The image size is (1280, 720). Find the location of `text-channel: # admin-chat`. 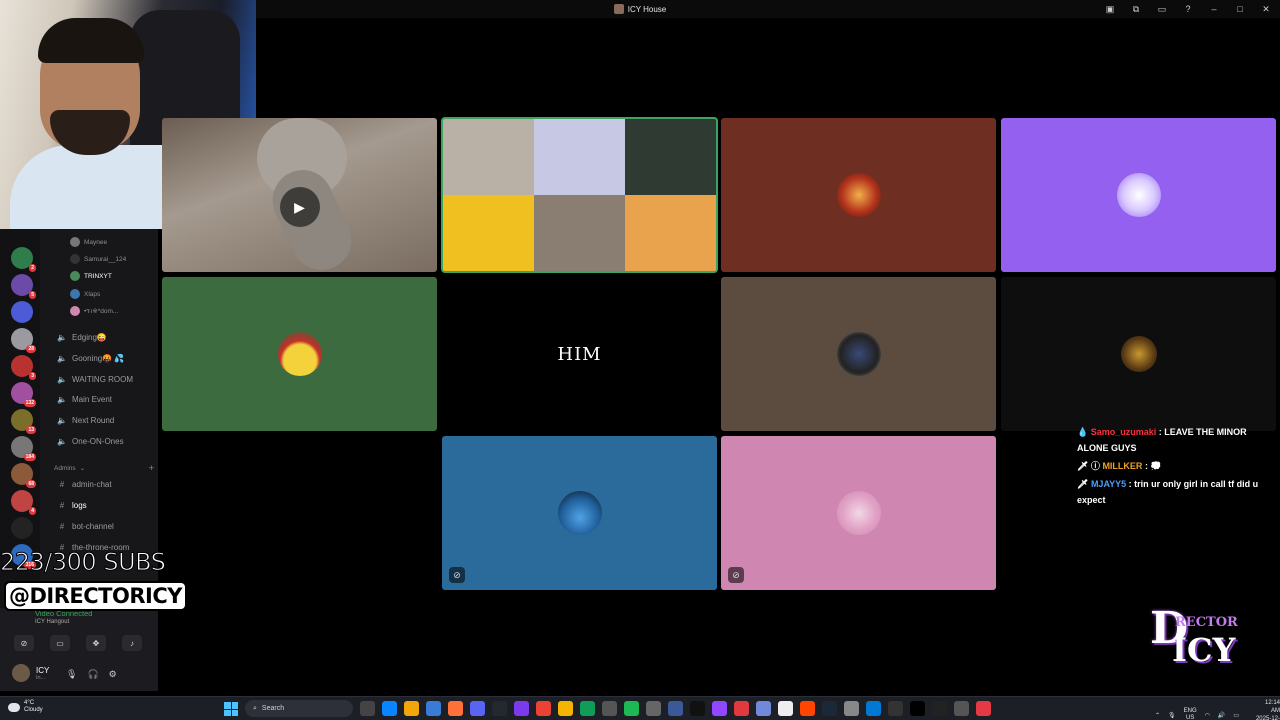

text-channel: # admin-chat is located at coordinates (99, 484).